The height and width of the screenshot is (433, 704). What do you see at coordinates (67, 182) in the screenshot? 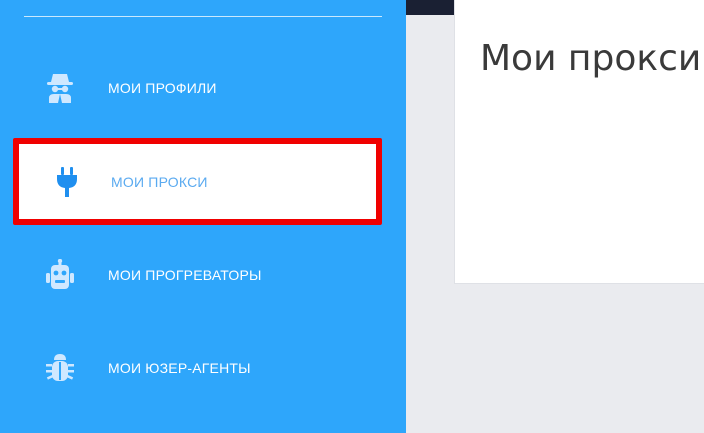
I see `plug-icon` at bounding box center [67, 182].